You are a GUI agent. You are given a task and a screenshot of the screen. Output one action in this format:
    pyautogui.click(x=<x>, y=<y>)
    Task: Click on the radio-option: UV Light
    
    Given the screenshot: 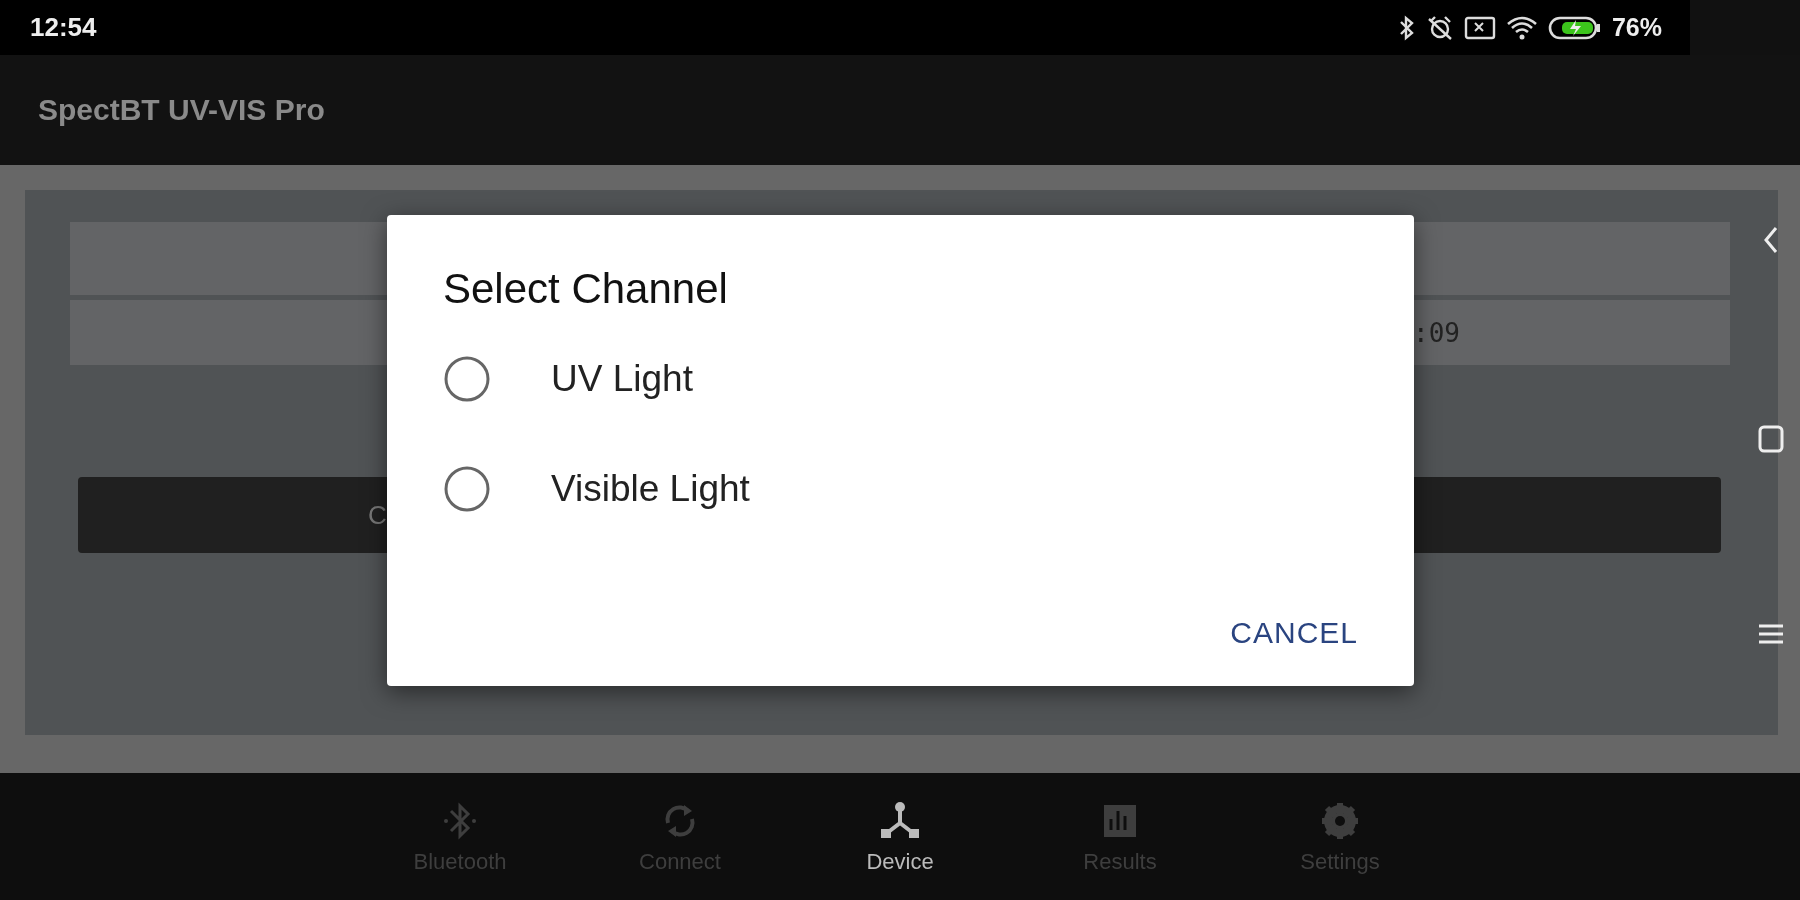 What is the action you would take?
    pyautogui.click(x=568, y=379)
    